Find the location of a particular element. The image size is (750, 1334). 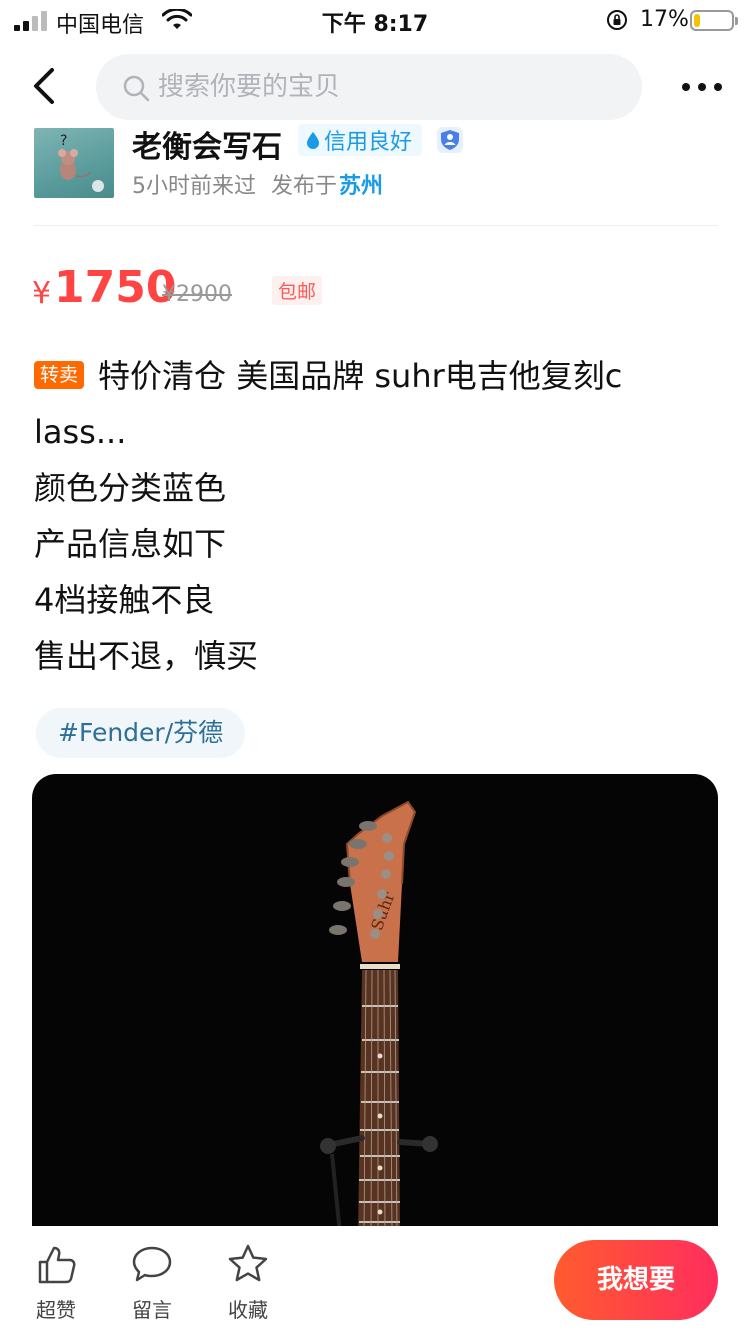

avatar-mouse-illustration: ? is located at coordinates (81, 162).